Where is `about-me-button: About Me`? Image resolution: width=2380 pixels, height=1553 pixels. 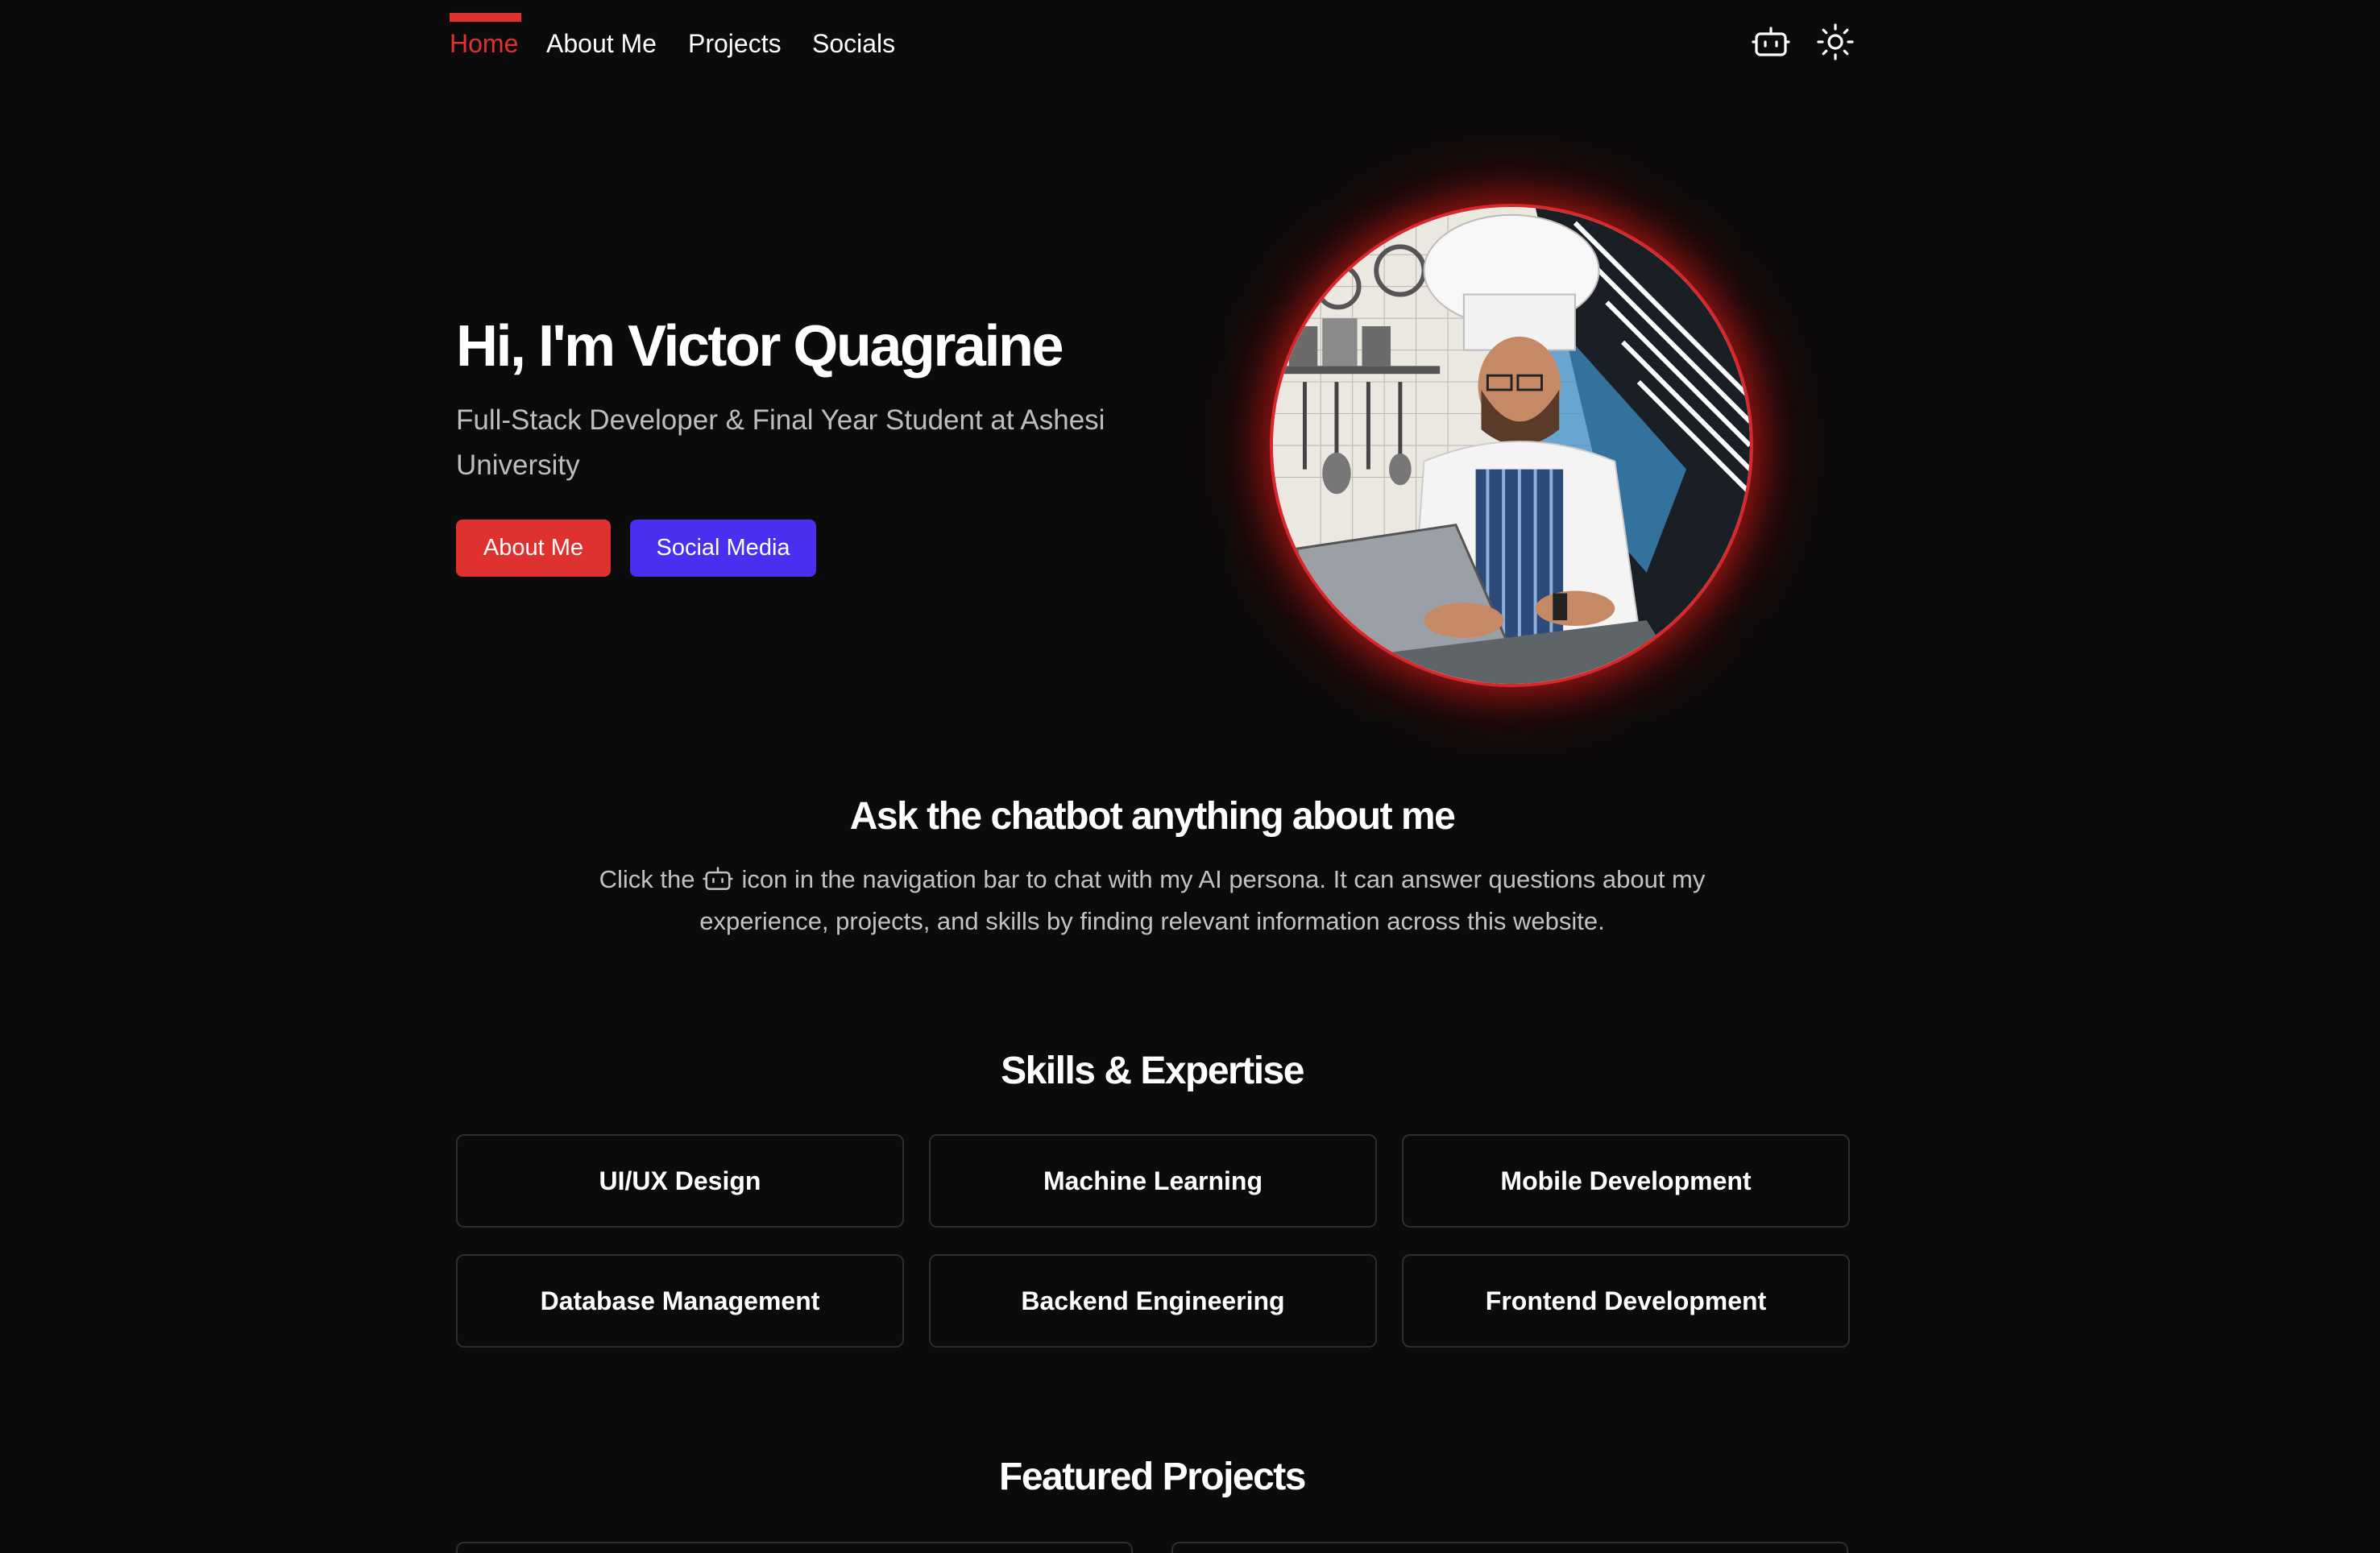
about-me-button: About Me is located at coordinates (533, 548).